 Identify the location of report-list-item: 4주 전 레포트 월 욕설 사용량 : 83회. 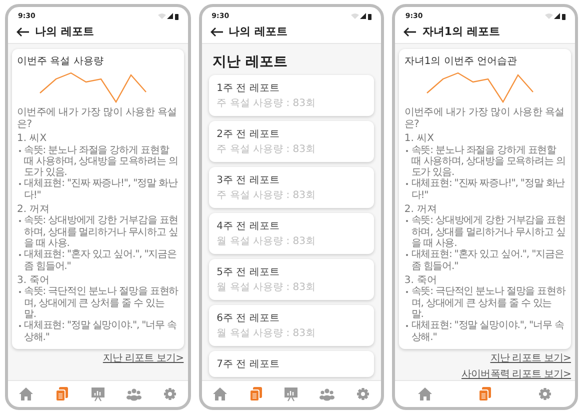
(291, 233).